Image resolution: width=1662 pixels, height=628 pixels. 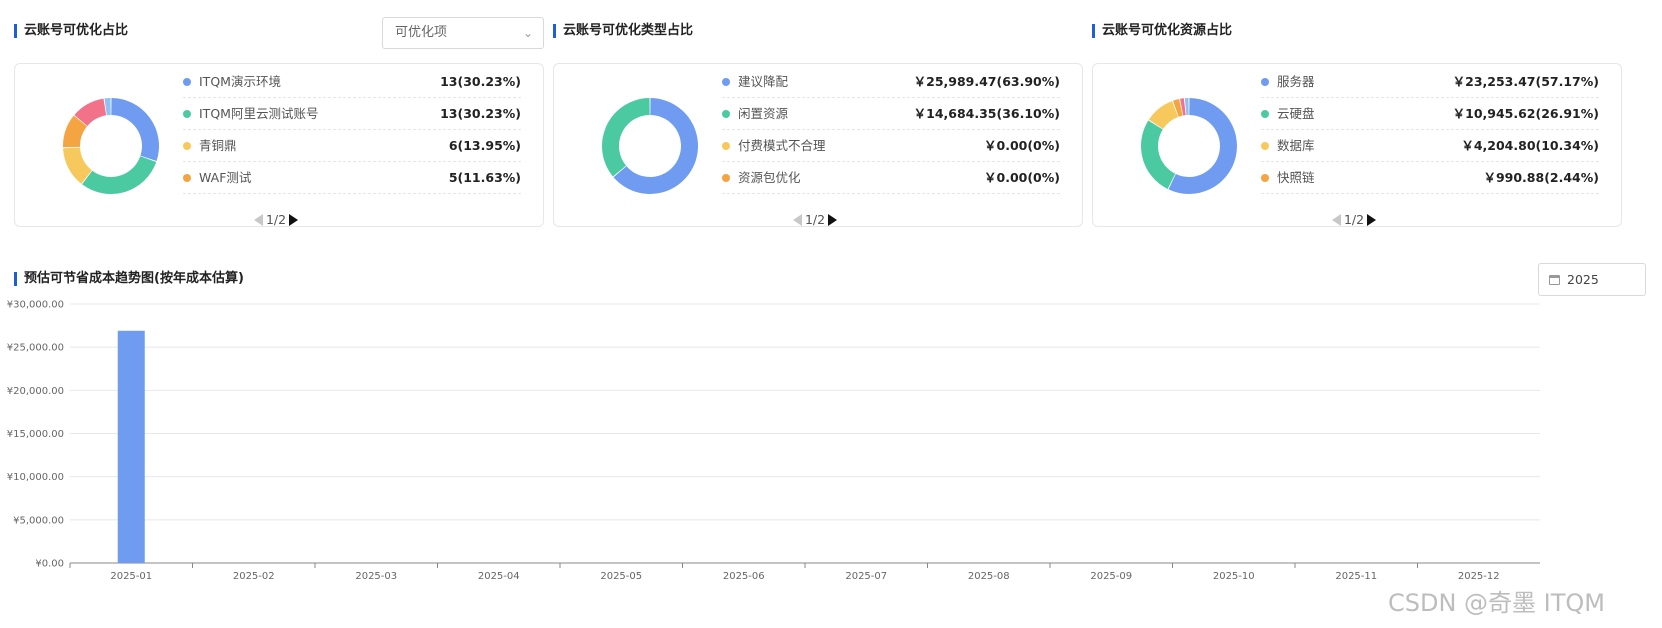 I want to click on legend-value: ￥23,253.47(57.17%), so click(x=1525, y=81).